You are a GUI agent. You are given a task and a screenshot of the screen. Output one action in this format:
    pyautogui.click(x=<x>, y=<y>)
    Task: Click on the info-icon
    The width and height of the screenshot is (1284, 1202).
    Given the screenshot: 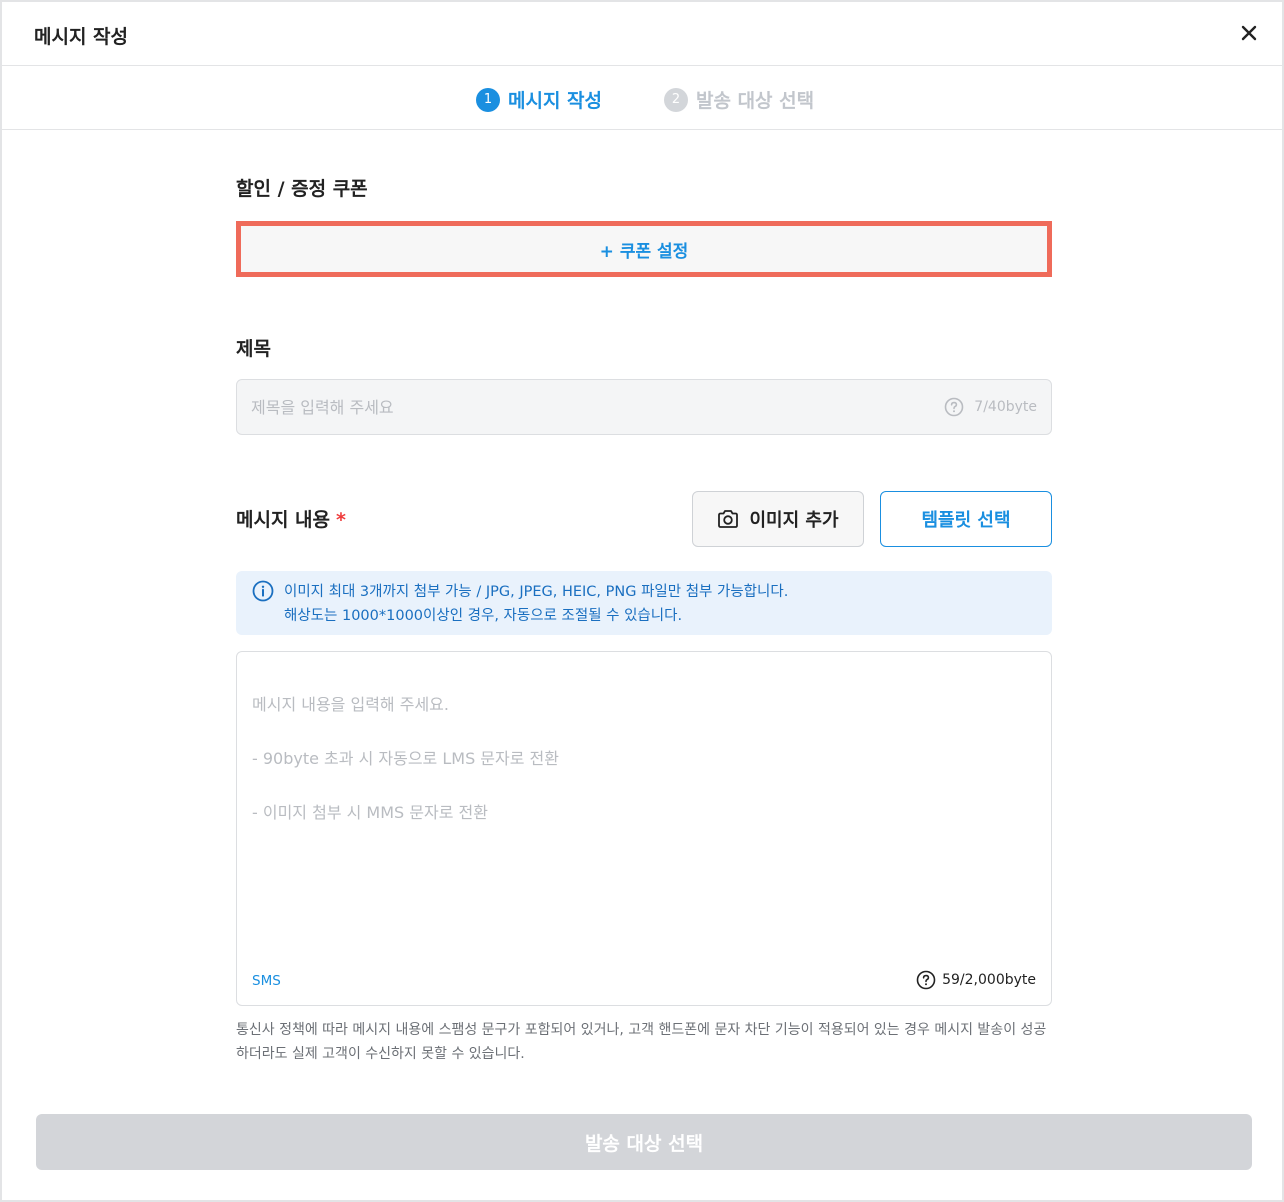 What is the action you would take?
    pyautogui.click(x=263, y=591)
    